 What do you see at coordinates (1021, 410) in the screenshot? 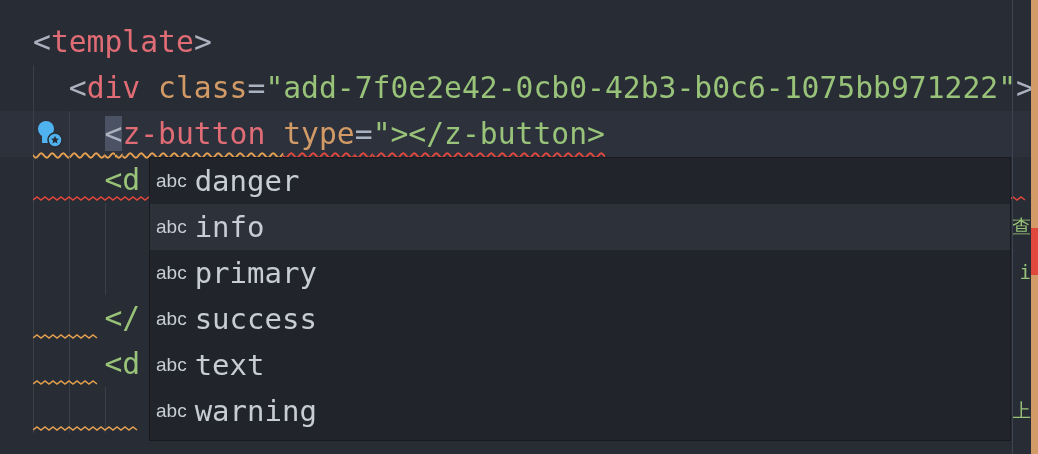
I see `code-text: 上` at bounding box center [1021, 410].